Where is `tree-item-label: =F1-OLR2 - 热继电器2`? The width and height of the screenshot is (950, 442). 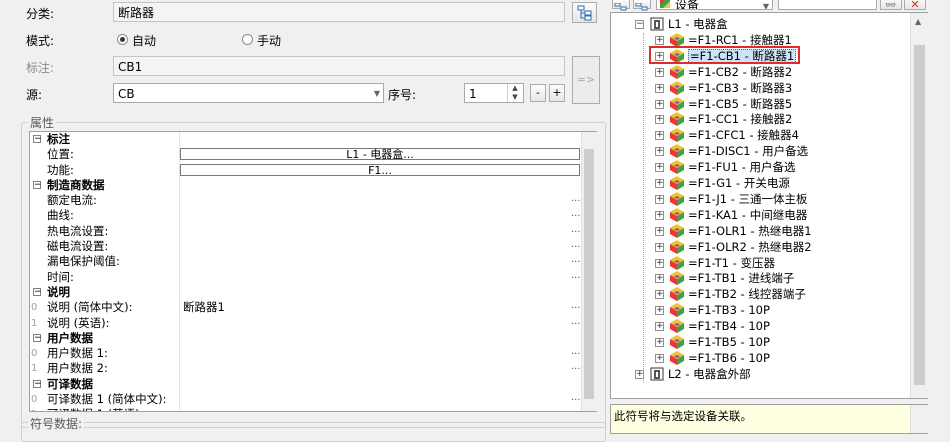 tree-item-label: =F1-OLR2 - 热继电器2 is located at coordinates (750, 247).